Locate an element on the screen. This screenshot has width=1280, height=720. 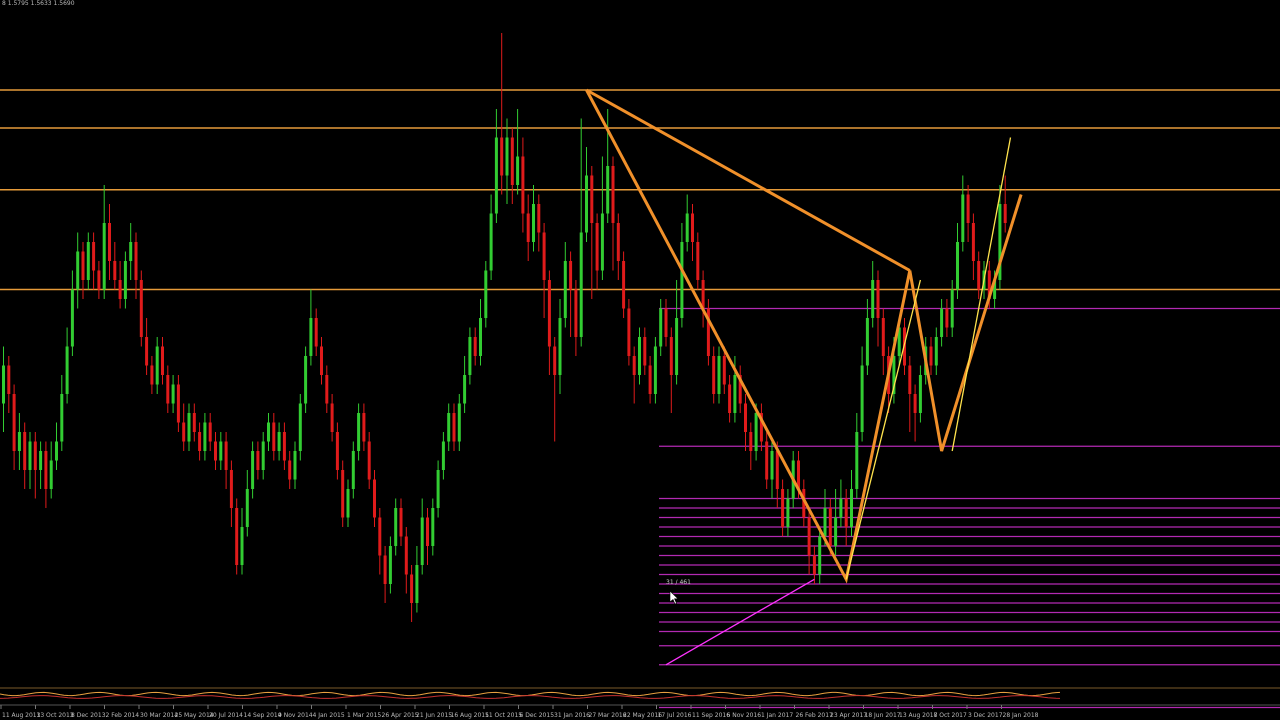
x-tick-label-9: 4 Jan 2015 is located at coordinates (329, 715).